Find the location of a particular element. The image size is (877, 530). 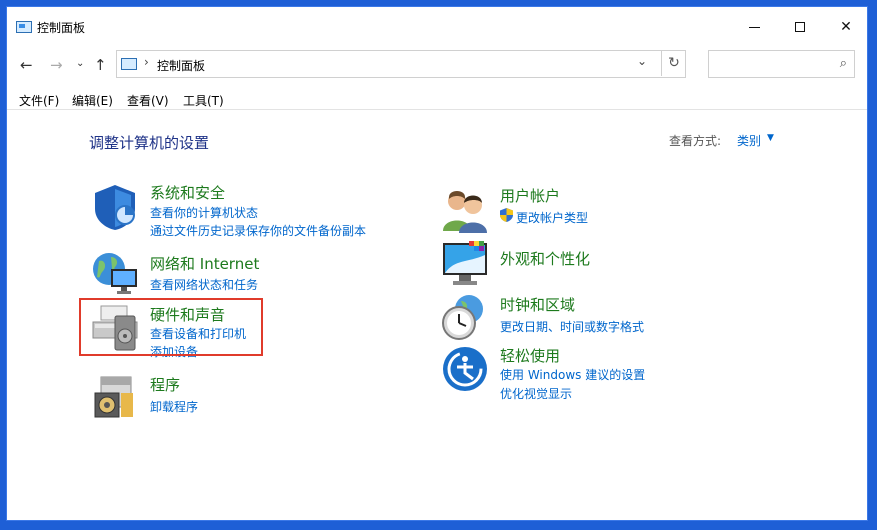

chevron-down-icon: ⌄ is located at coordinates (80, 63).